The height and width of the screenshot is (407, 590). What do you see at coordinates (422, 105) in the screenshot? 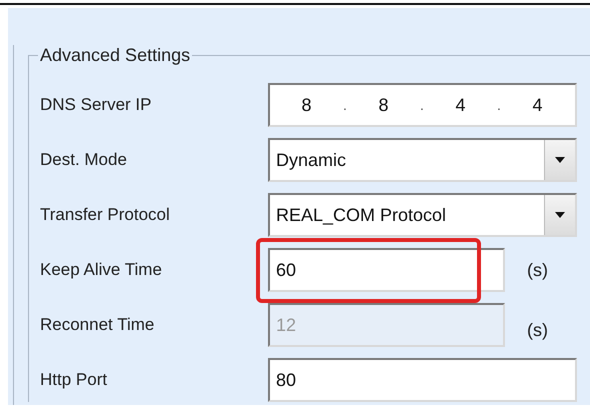
I see `ip-address-field: 8 . 8 . 4 . 4` at bounding box center [422, 105].